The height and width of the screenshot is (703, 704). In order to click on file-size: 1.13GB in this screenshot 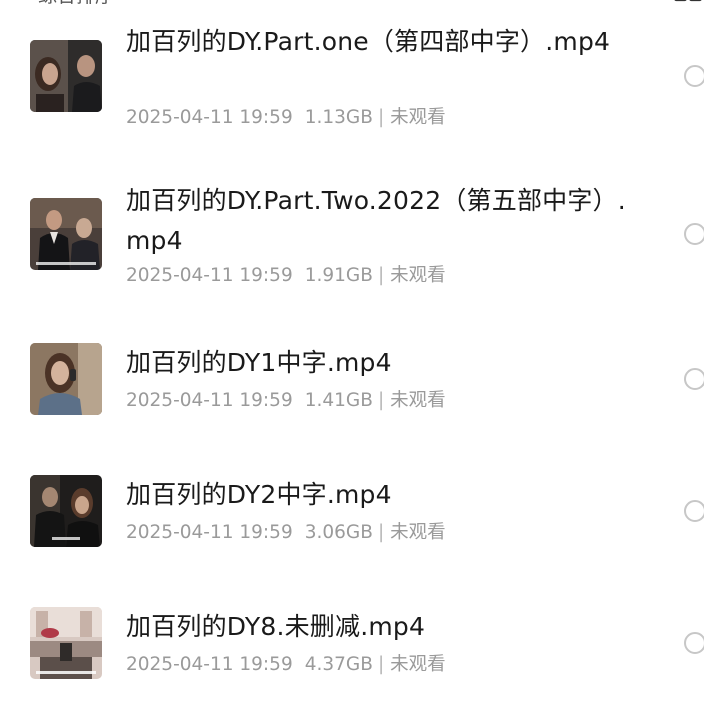, I will do `click(338, 117)`.